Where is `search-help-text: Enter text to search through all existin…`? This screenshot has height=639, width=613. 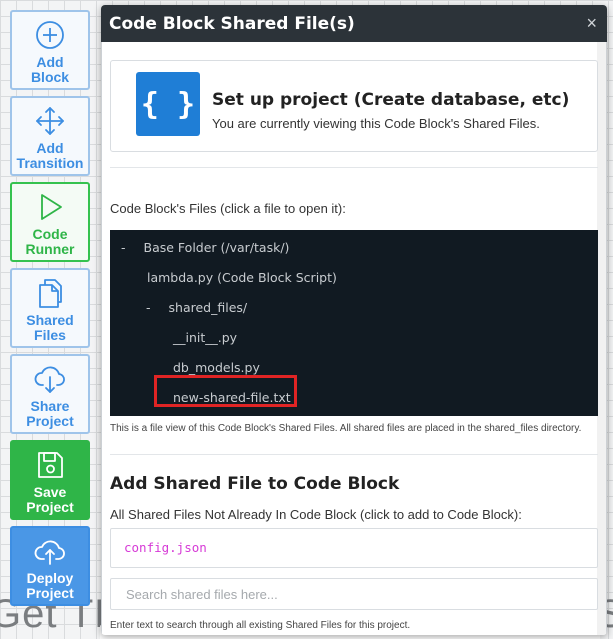 search-help-text: Enter text to search through all existin… is located at coordinates (260, 625).